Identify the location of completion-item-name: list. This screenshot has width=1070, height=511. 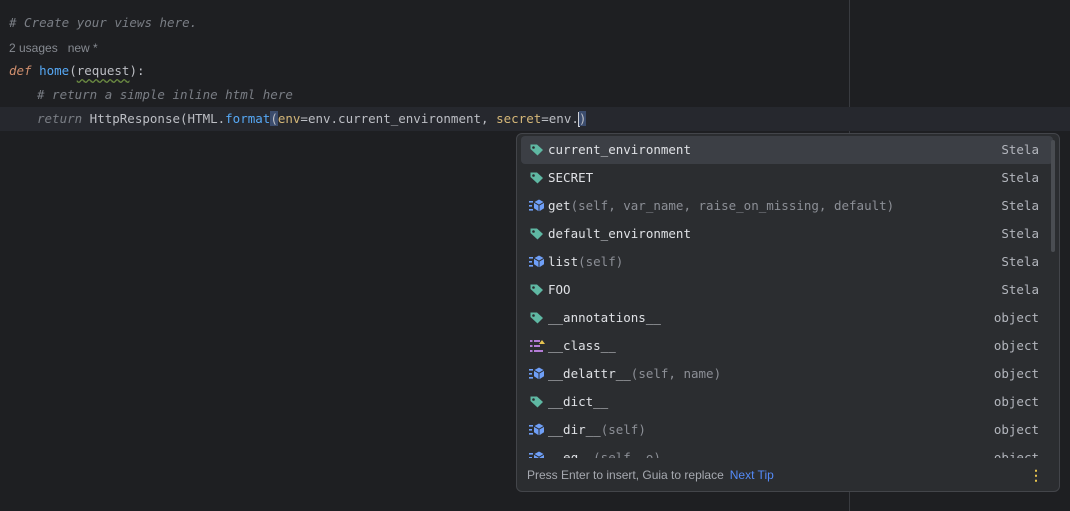
(563, 261).